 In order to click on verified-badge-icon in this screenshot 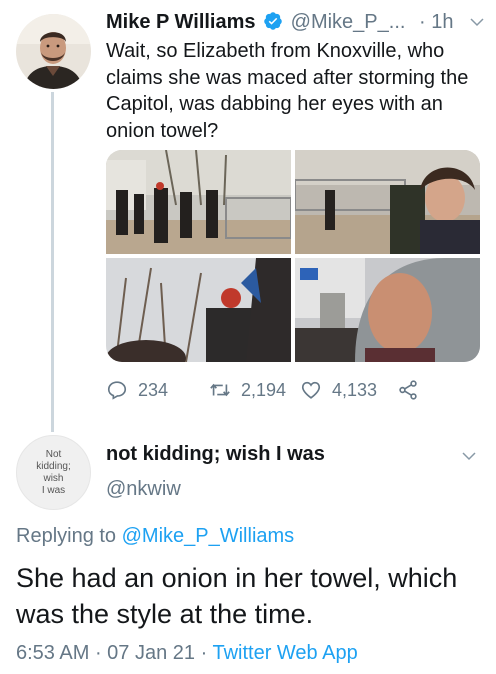, I will do `click(273, 21)`.